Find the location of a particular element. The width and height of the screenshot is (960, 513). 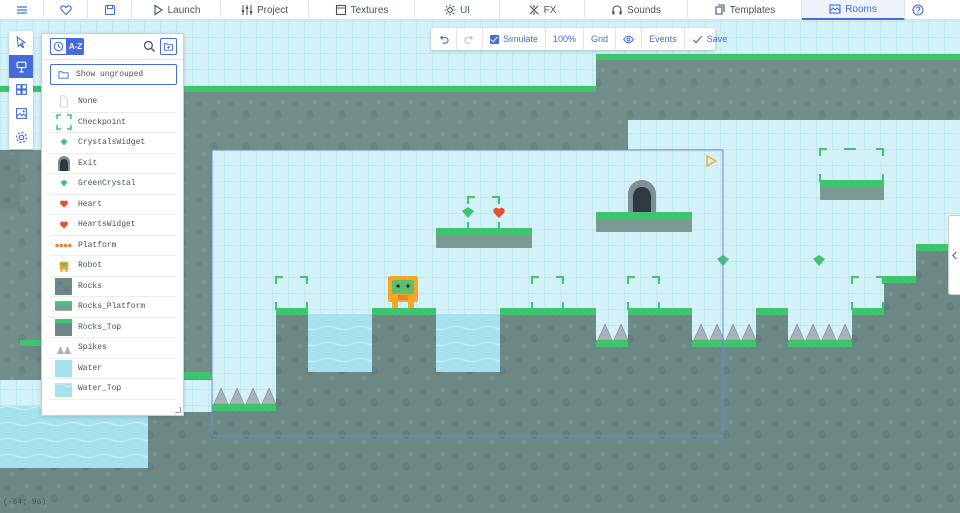

rooms-icon is located at coordinates (835, 9).